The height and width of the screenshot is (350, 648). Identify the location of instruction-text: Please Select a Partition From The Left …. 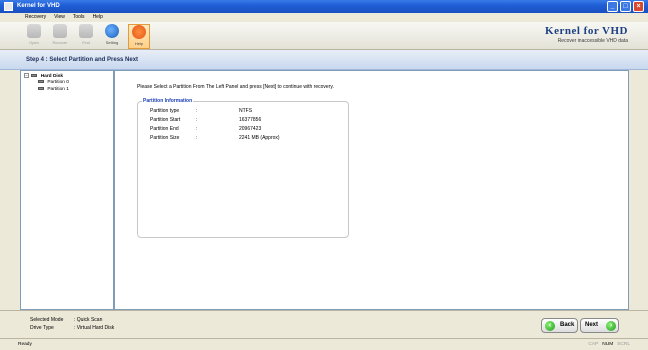
(235, 87).